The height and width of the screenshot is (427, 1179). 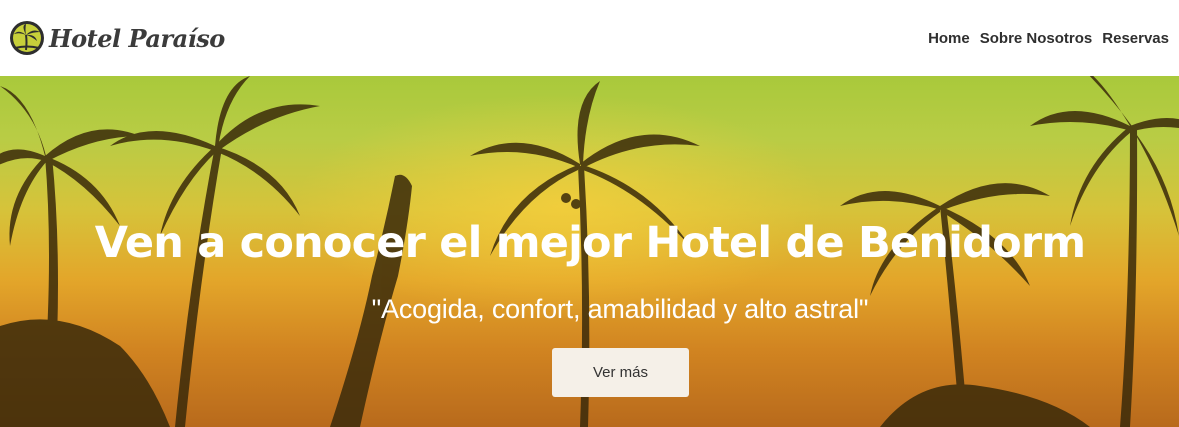 I want to click on brand-link: Hotel Paraíso, so click(x=117, y=38).